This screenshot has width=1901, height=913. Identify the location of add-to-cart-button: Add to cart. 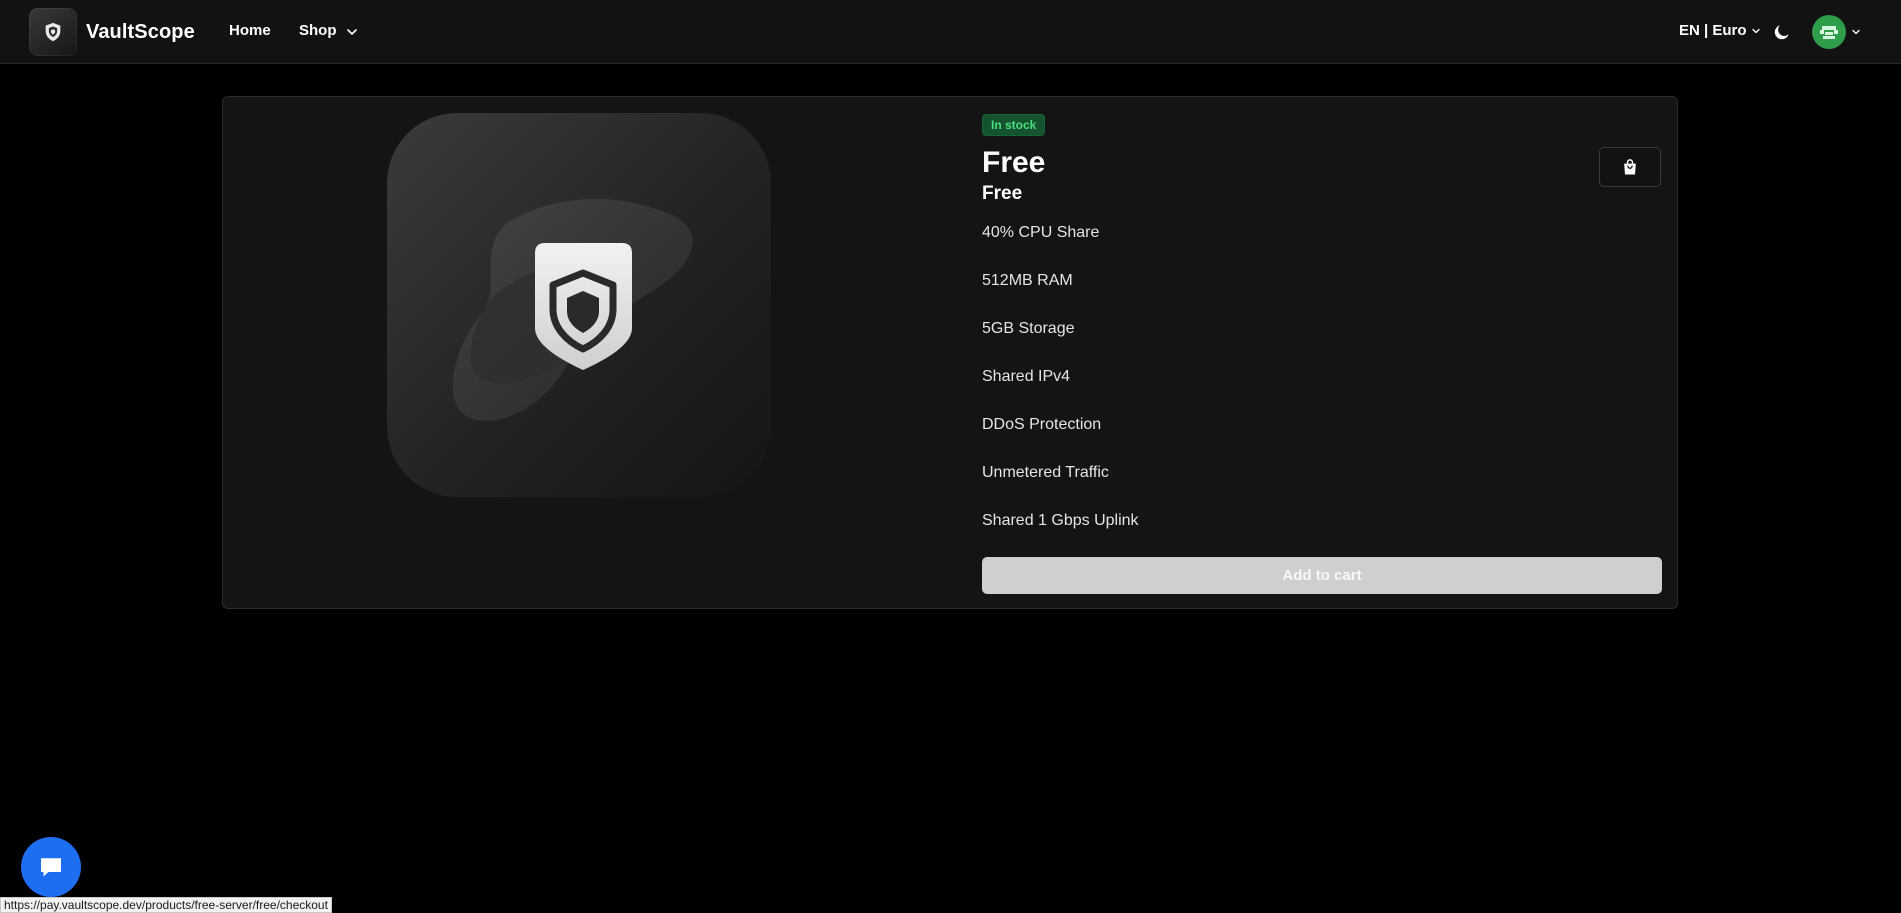
(1322, 575).